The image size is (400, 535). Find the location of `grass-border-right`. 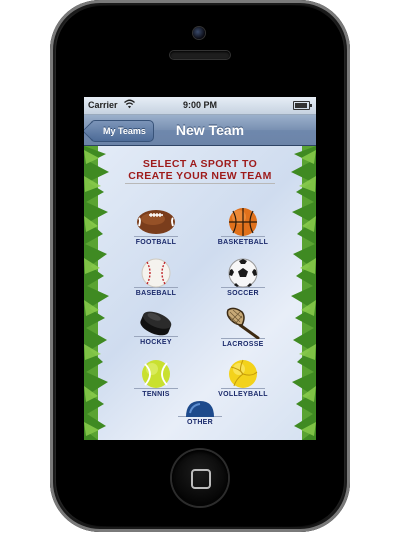

grass-border-right is located at coordinates (303, 293).